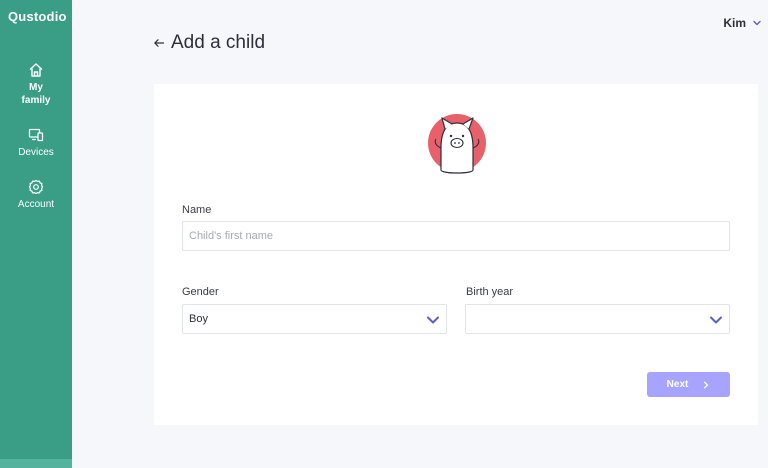 This screenshot has height=468, width=768. What do you see at coordinates (218, 42) in the screenshot?
I see `page-title: Add a child` at bounding box center [218, 42].